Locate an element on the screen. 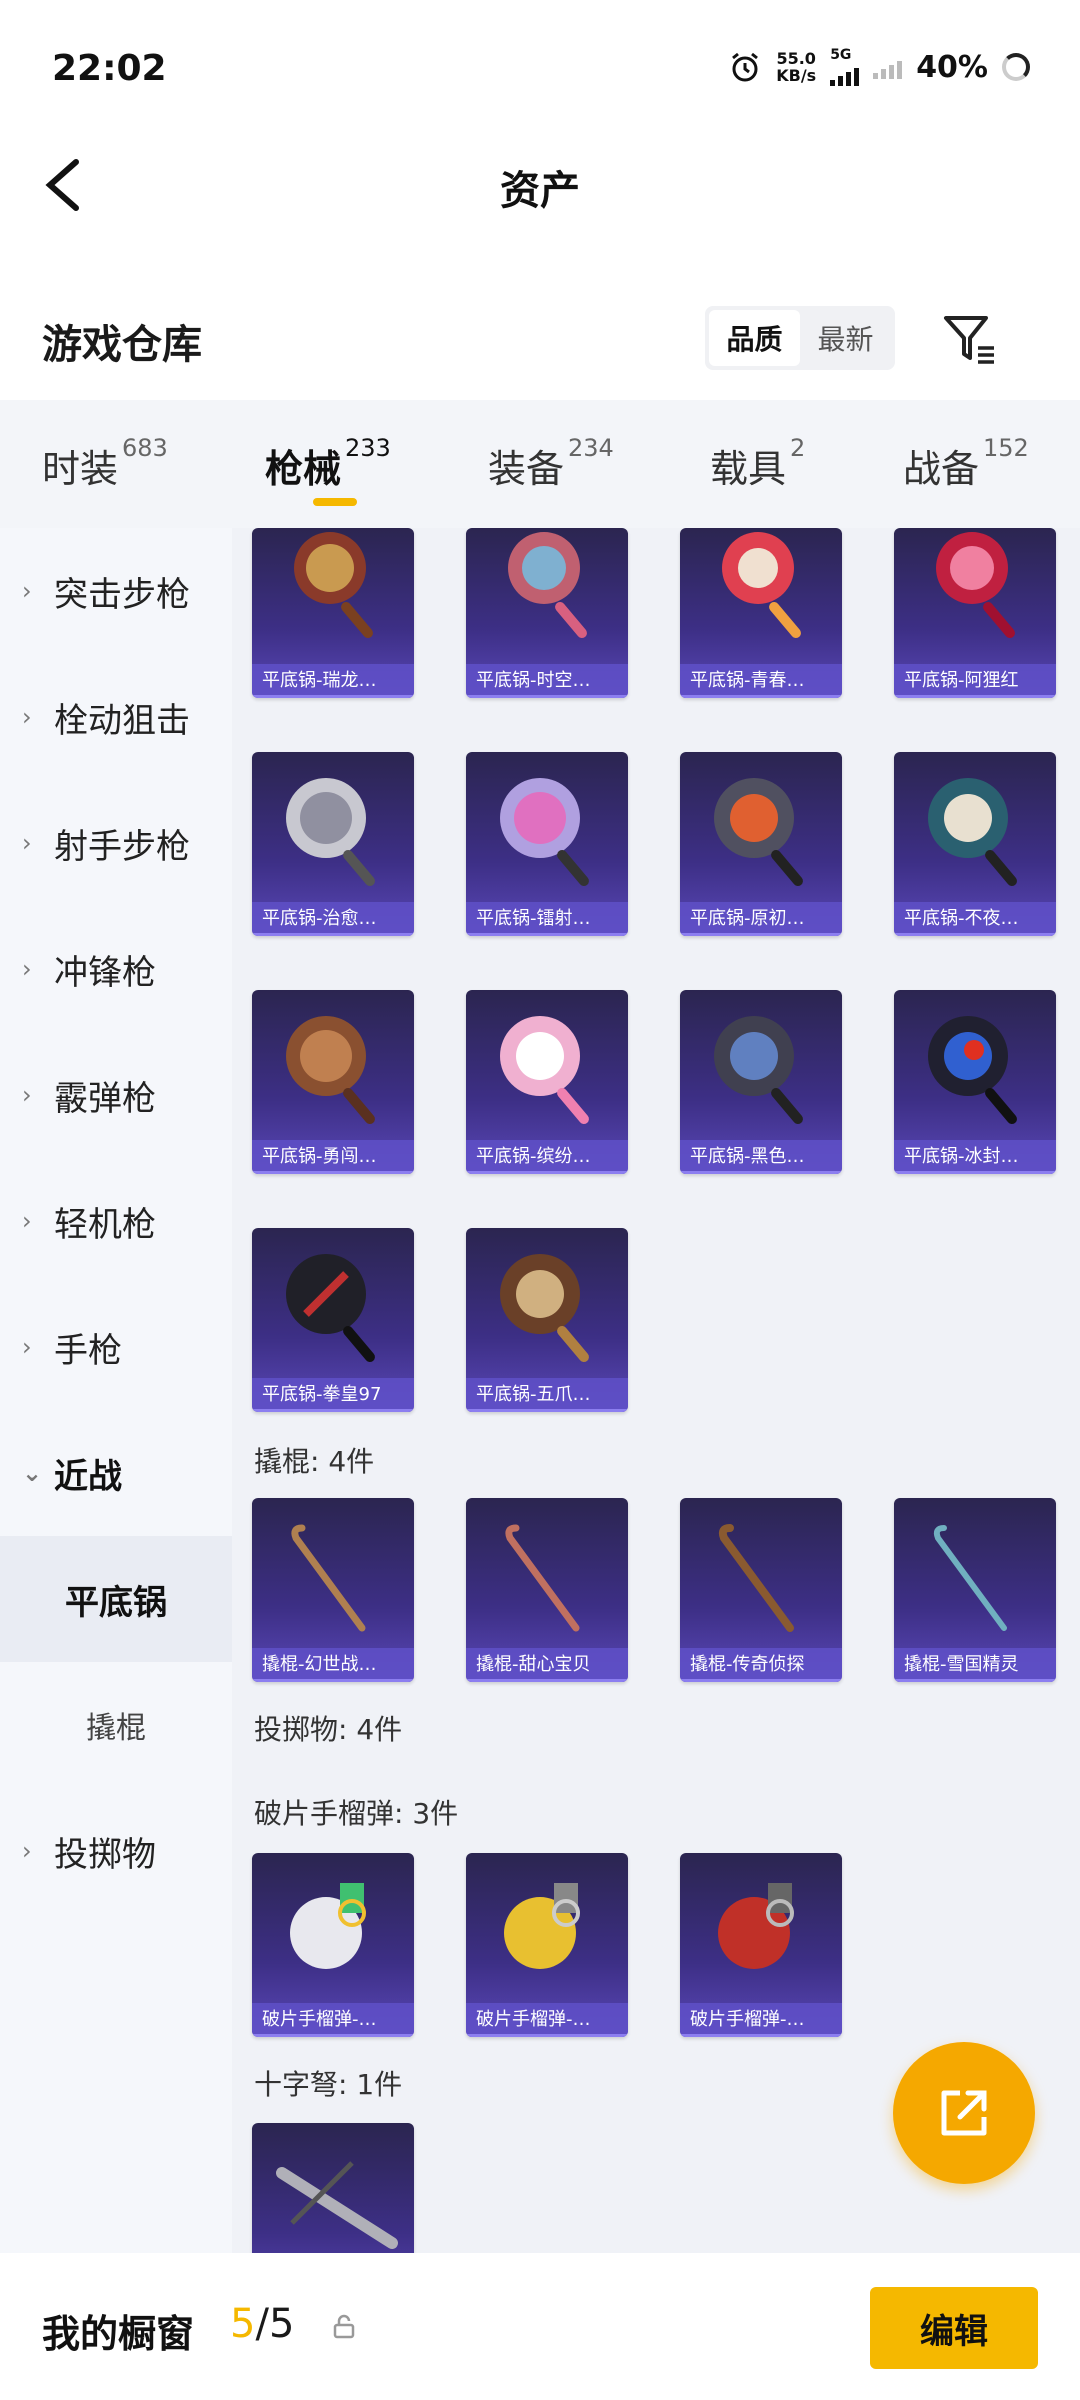 The width and height of the screenshot is (1080, 2400). status-icons: 55.0 KB/s 5G 40% is located at coordinates (879, 67).